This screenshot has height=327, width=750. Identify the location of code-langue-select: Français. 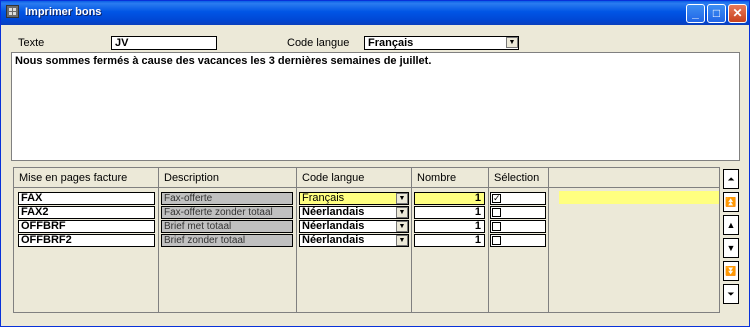
(441, 43).